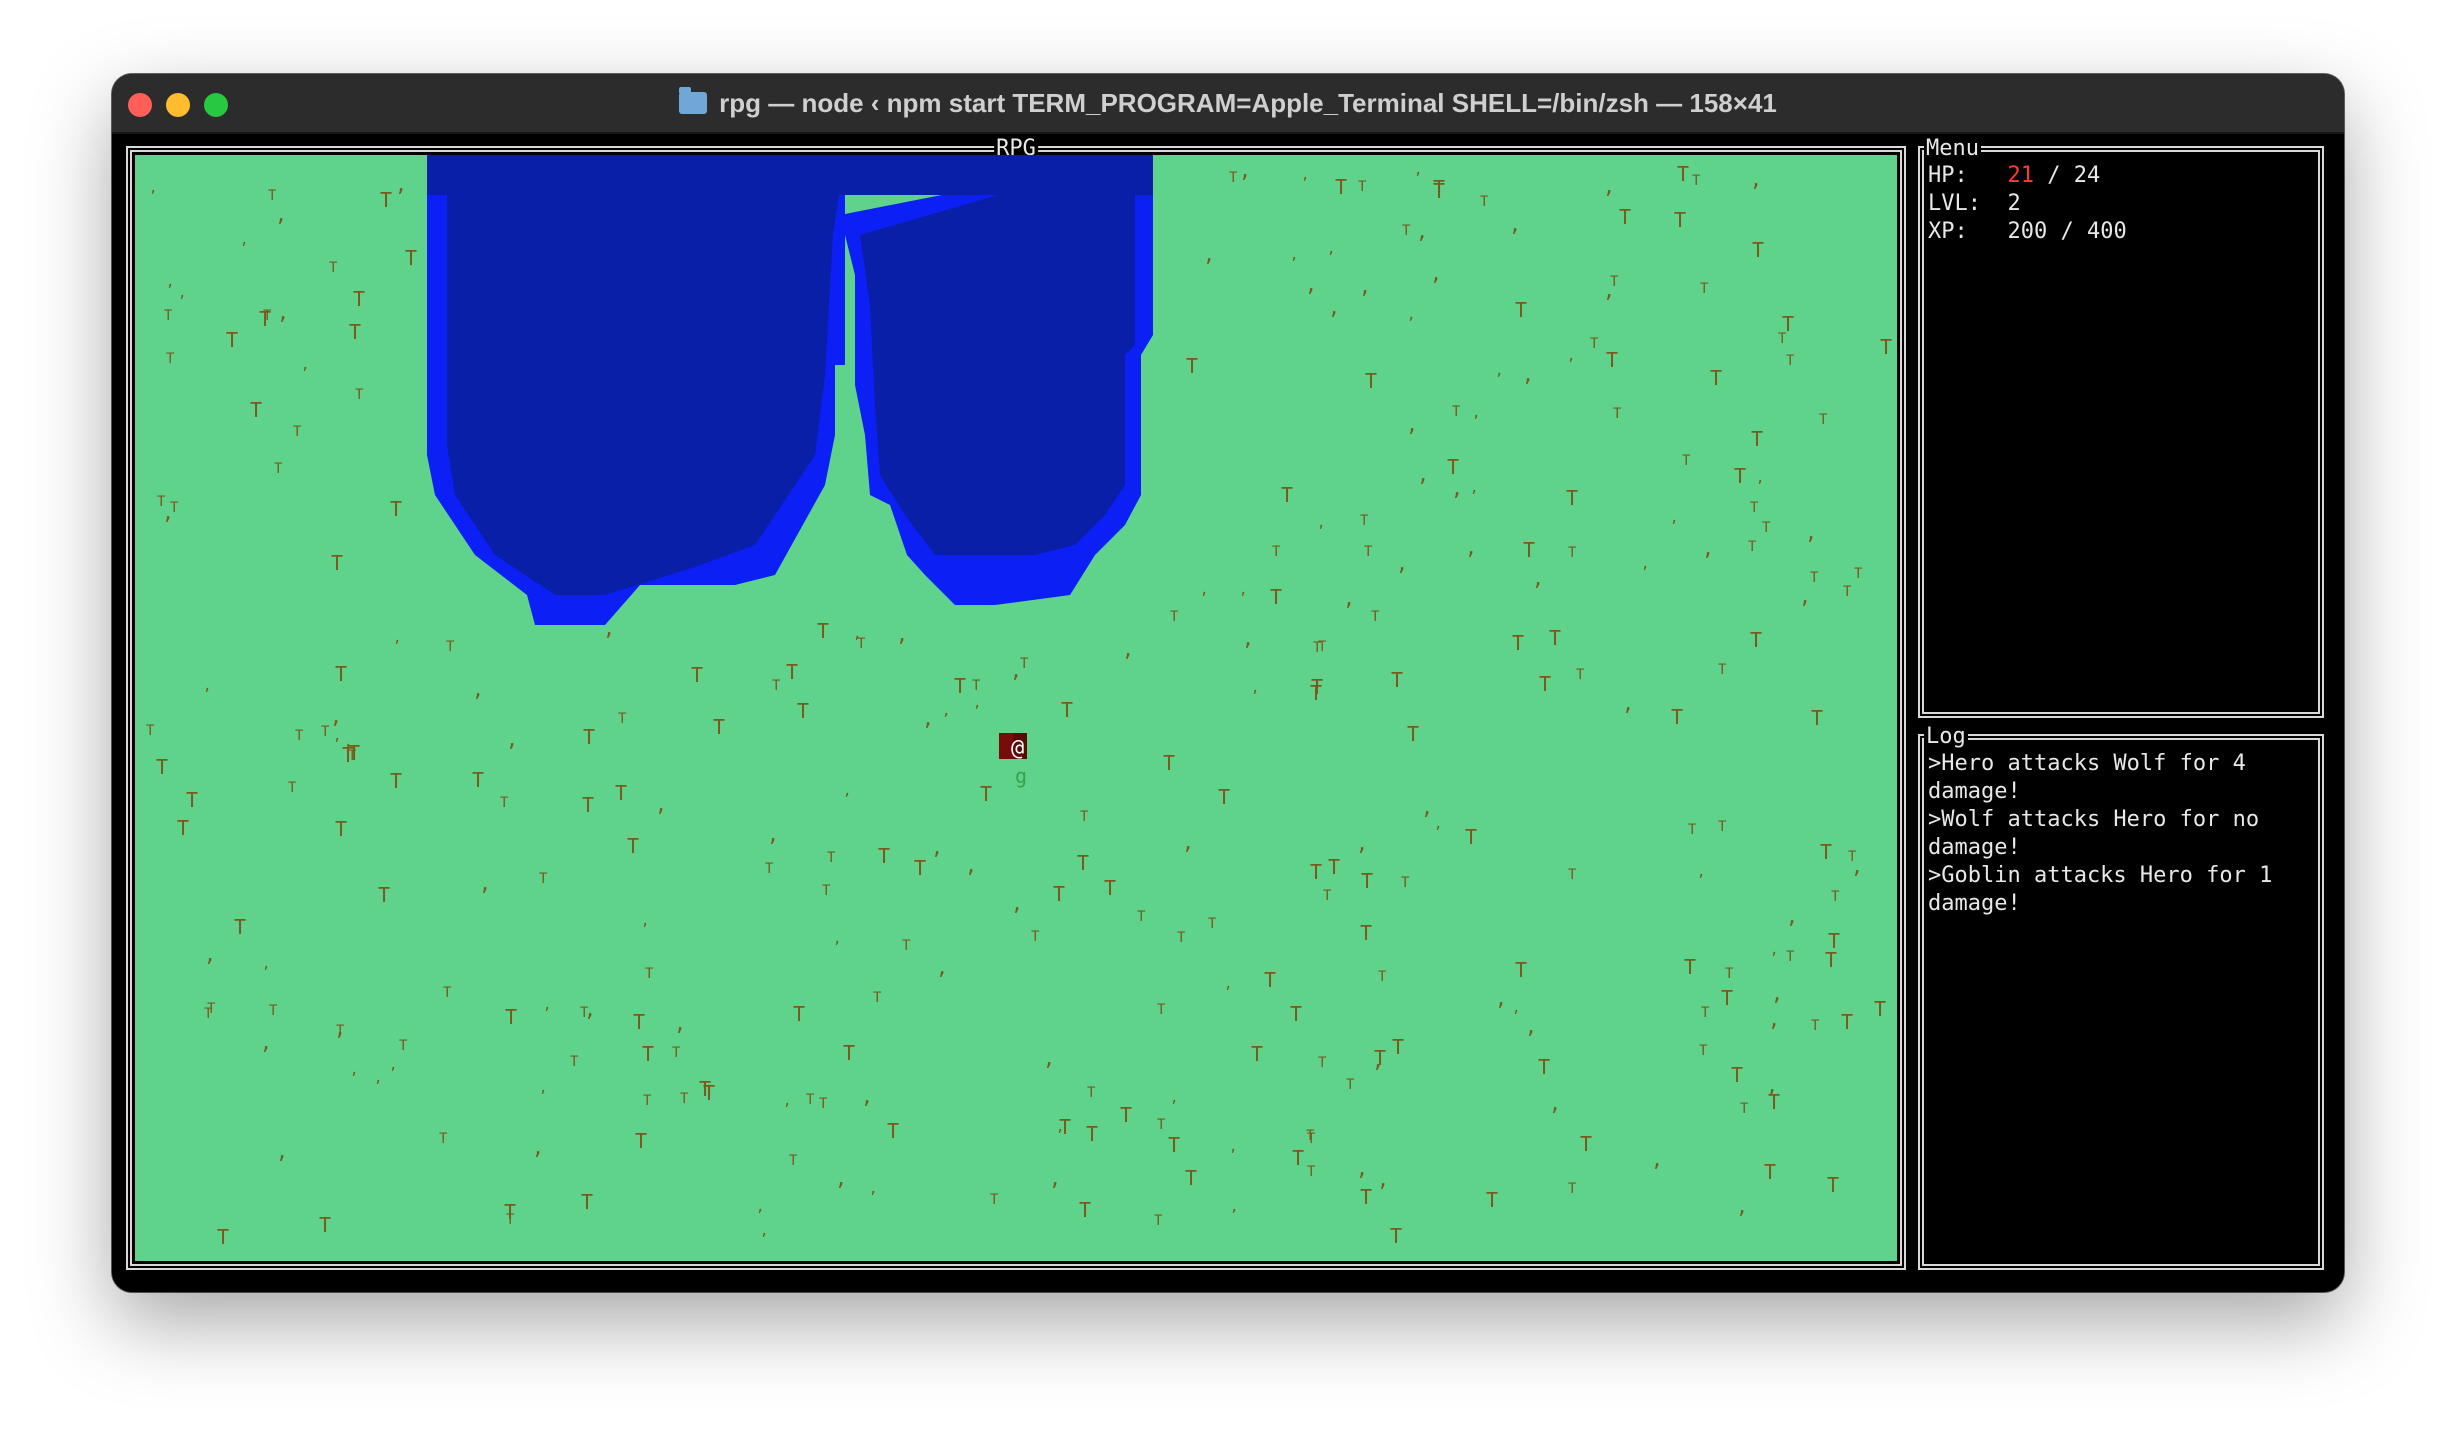 The image size is (2456, 1442). Describe the element at coordinates (2094, 833) in the screenshot. I see `log-line: >Wolf attacks Hero for no damage!` at that location.